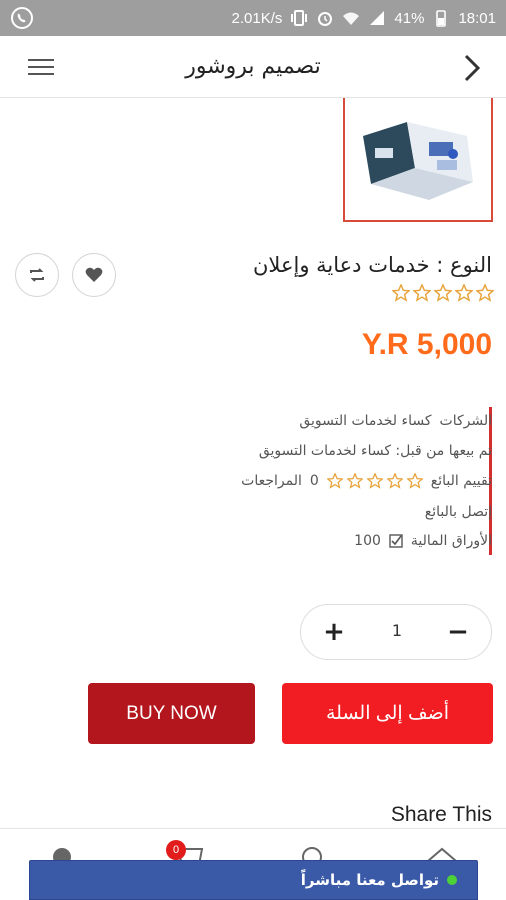 The width and height of the screenshot is (506, 900). What do you see at coordinates (365, 421) in the screenshot?
I see `company-name: كساء لخدمات التسويق` at bounding box center [365, 421].